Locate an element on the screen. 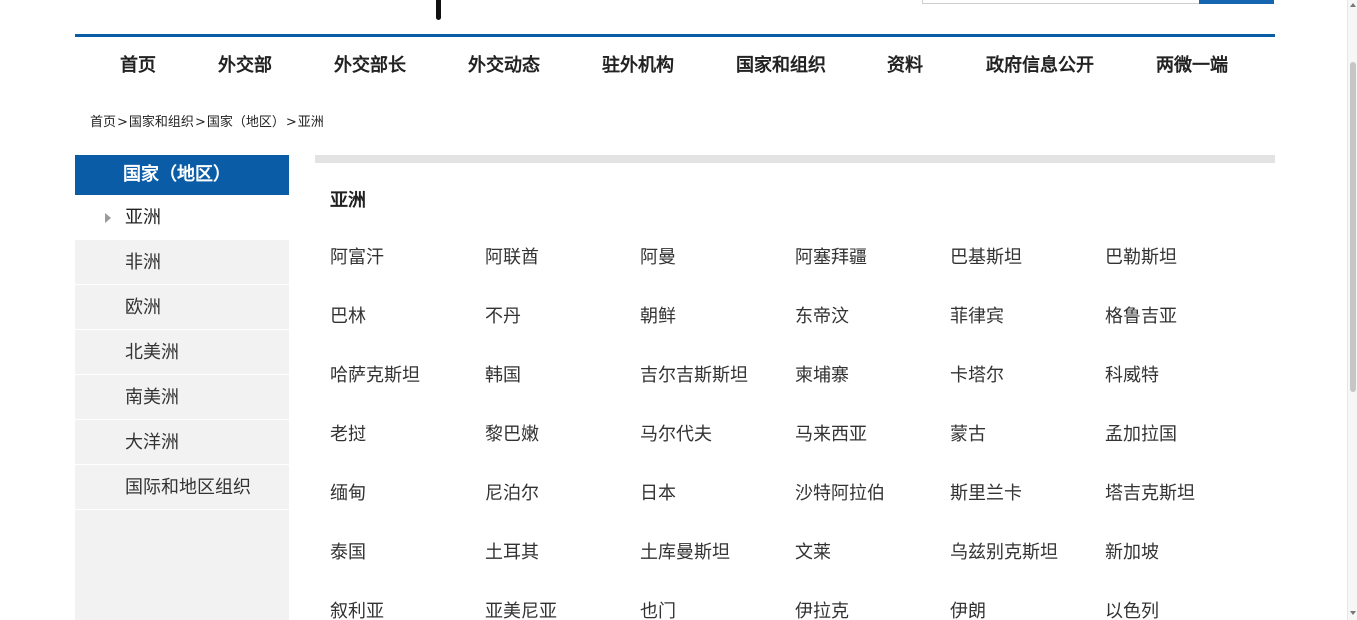  country-link: 阿联酋 is located at coordinates (512, 256).